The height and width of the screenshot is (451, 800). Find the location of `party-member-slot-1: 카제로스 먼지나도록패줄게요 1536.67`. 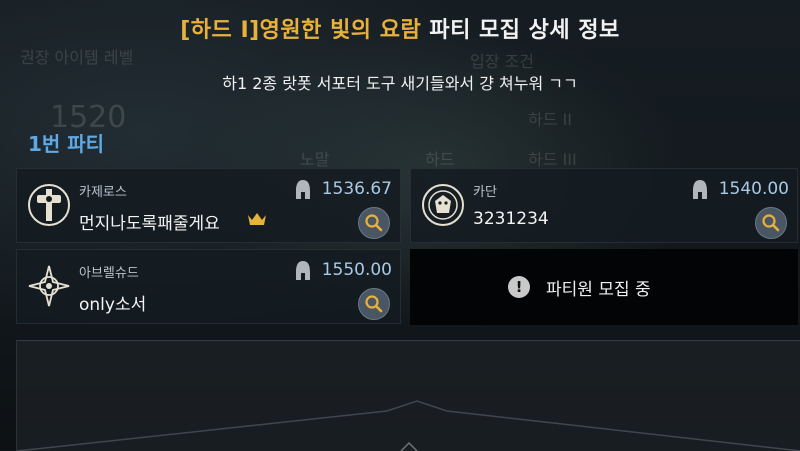

party-member-slot-1: 카제로스 먼지나도록패줄게요 1536.67 is located at coordinates (208, 205).